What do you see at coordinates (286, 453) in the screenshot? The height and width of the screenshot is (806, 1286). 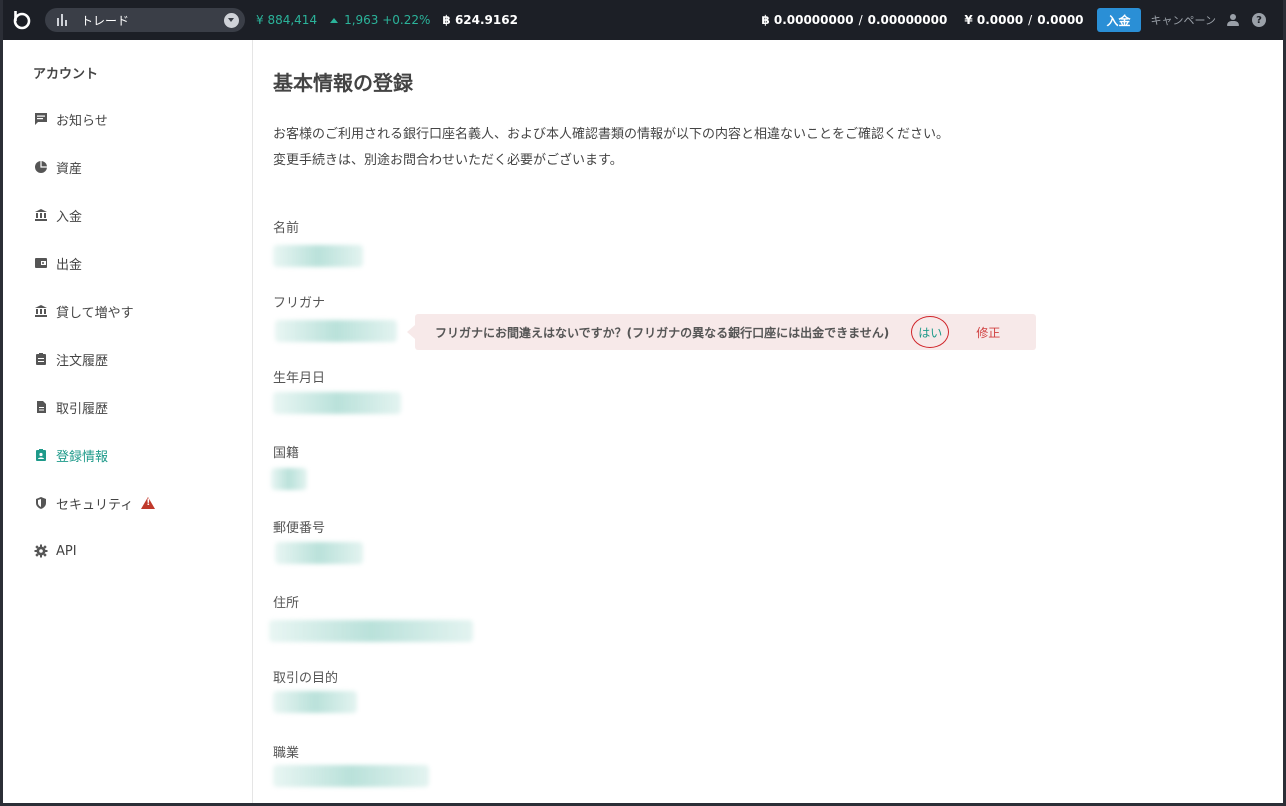 I see `field-label-nationality: 国籍` at bounding box center [286, 453].